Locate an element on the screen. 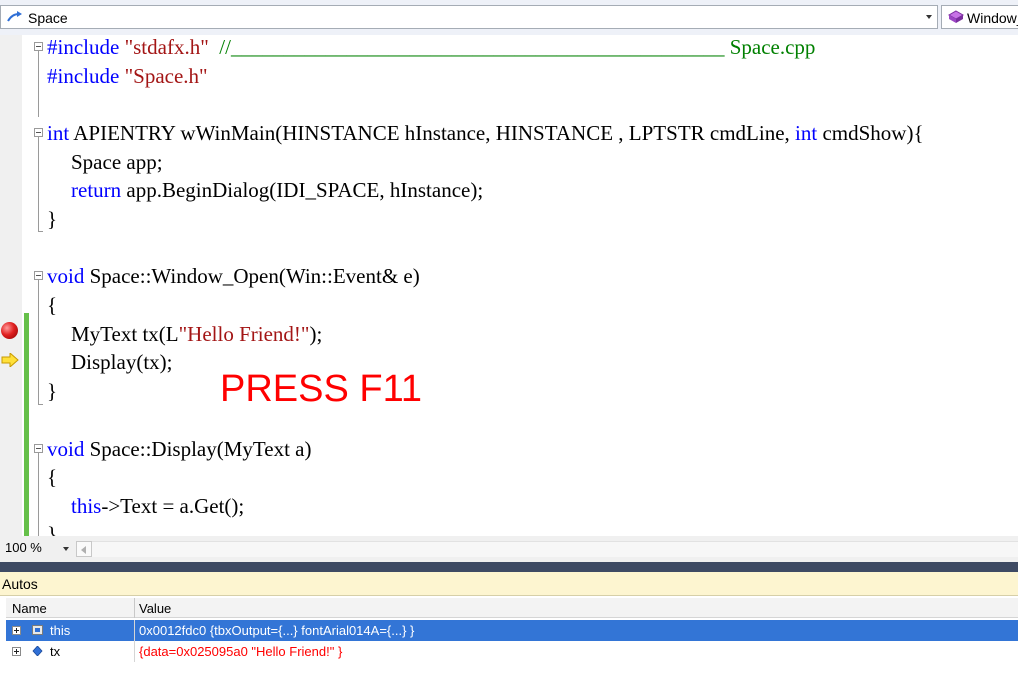  code-line: void Space::Display(MyText a) is located at coordinates (179, 449).